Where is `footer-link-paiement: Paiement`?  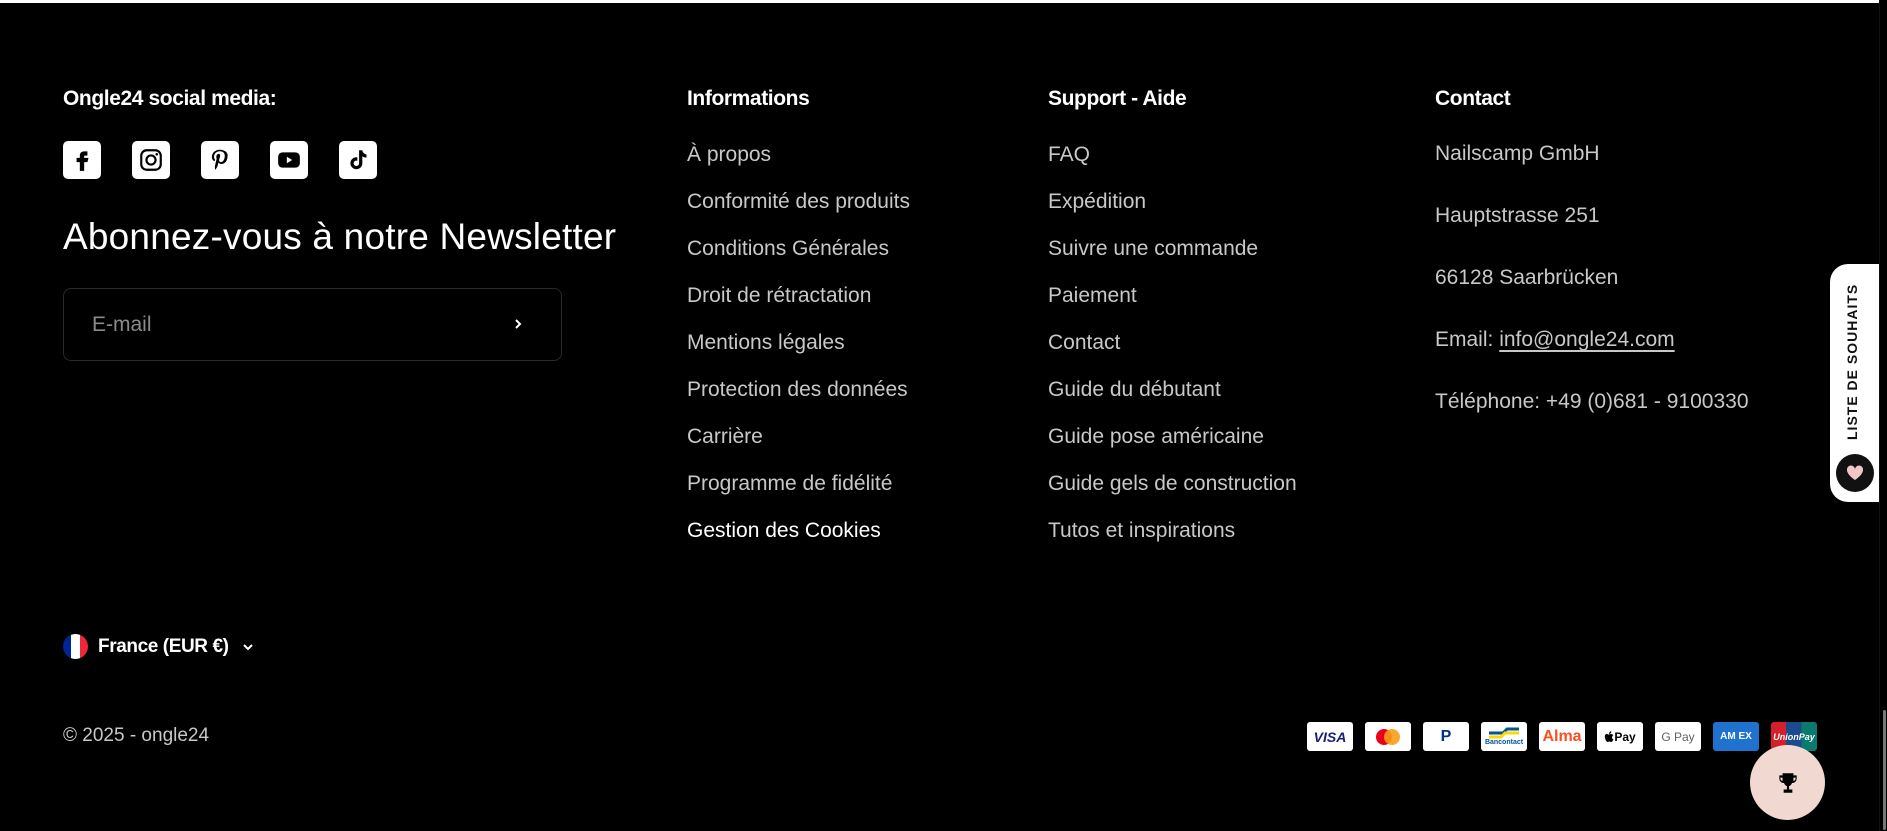 footer-link-paiement: Paiement is located at coordinates (1172, 295).